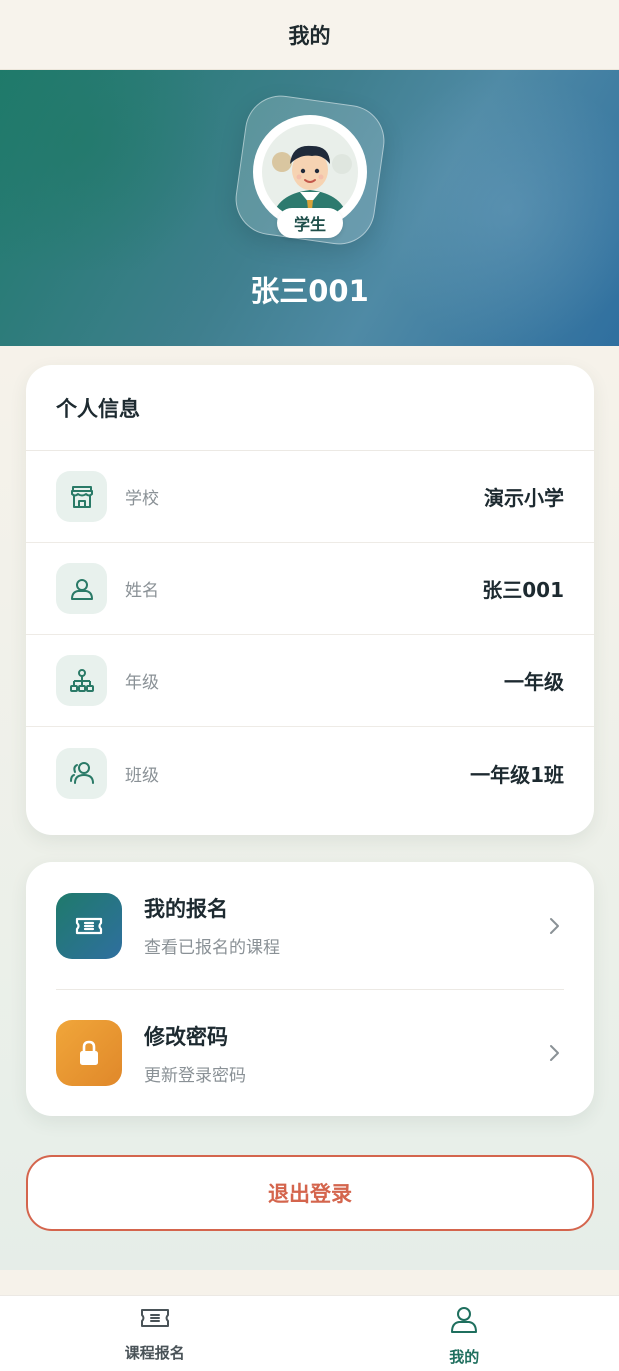  What do you see at coordinates (310, 773) in the screenshot?
I see `info-row-class: 班级 一年级1班` at bounding box center [310, 773].